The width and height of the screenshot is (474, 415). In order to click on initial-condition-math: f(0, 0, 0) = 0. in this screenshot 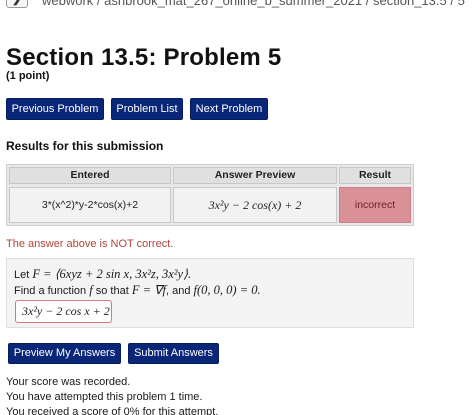, I will do `click(227, 290)`.